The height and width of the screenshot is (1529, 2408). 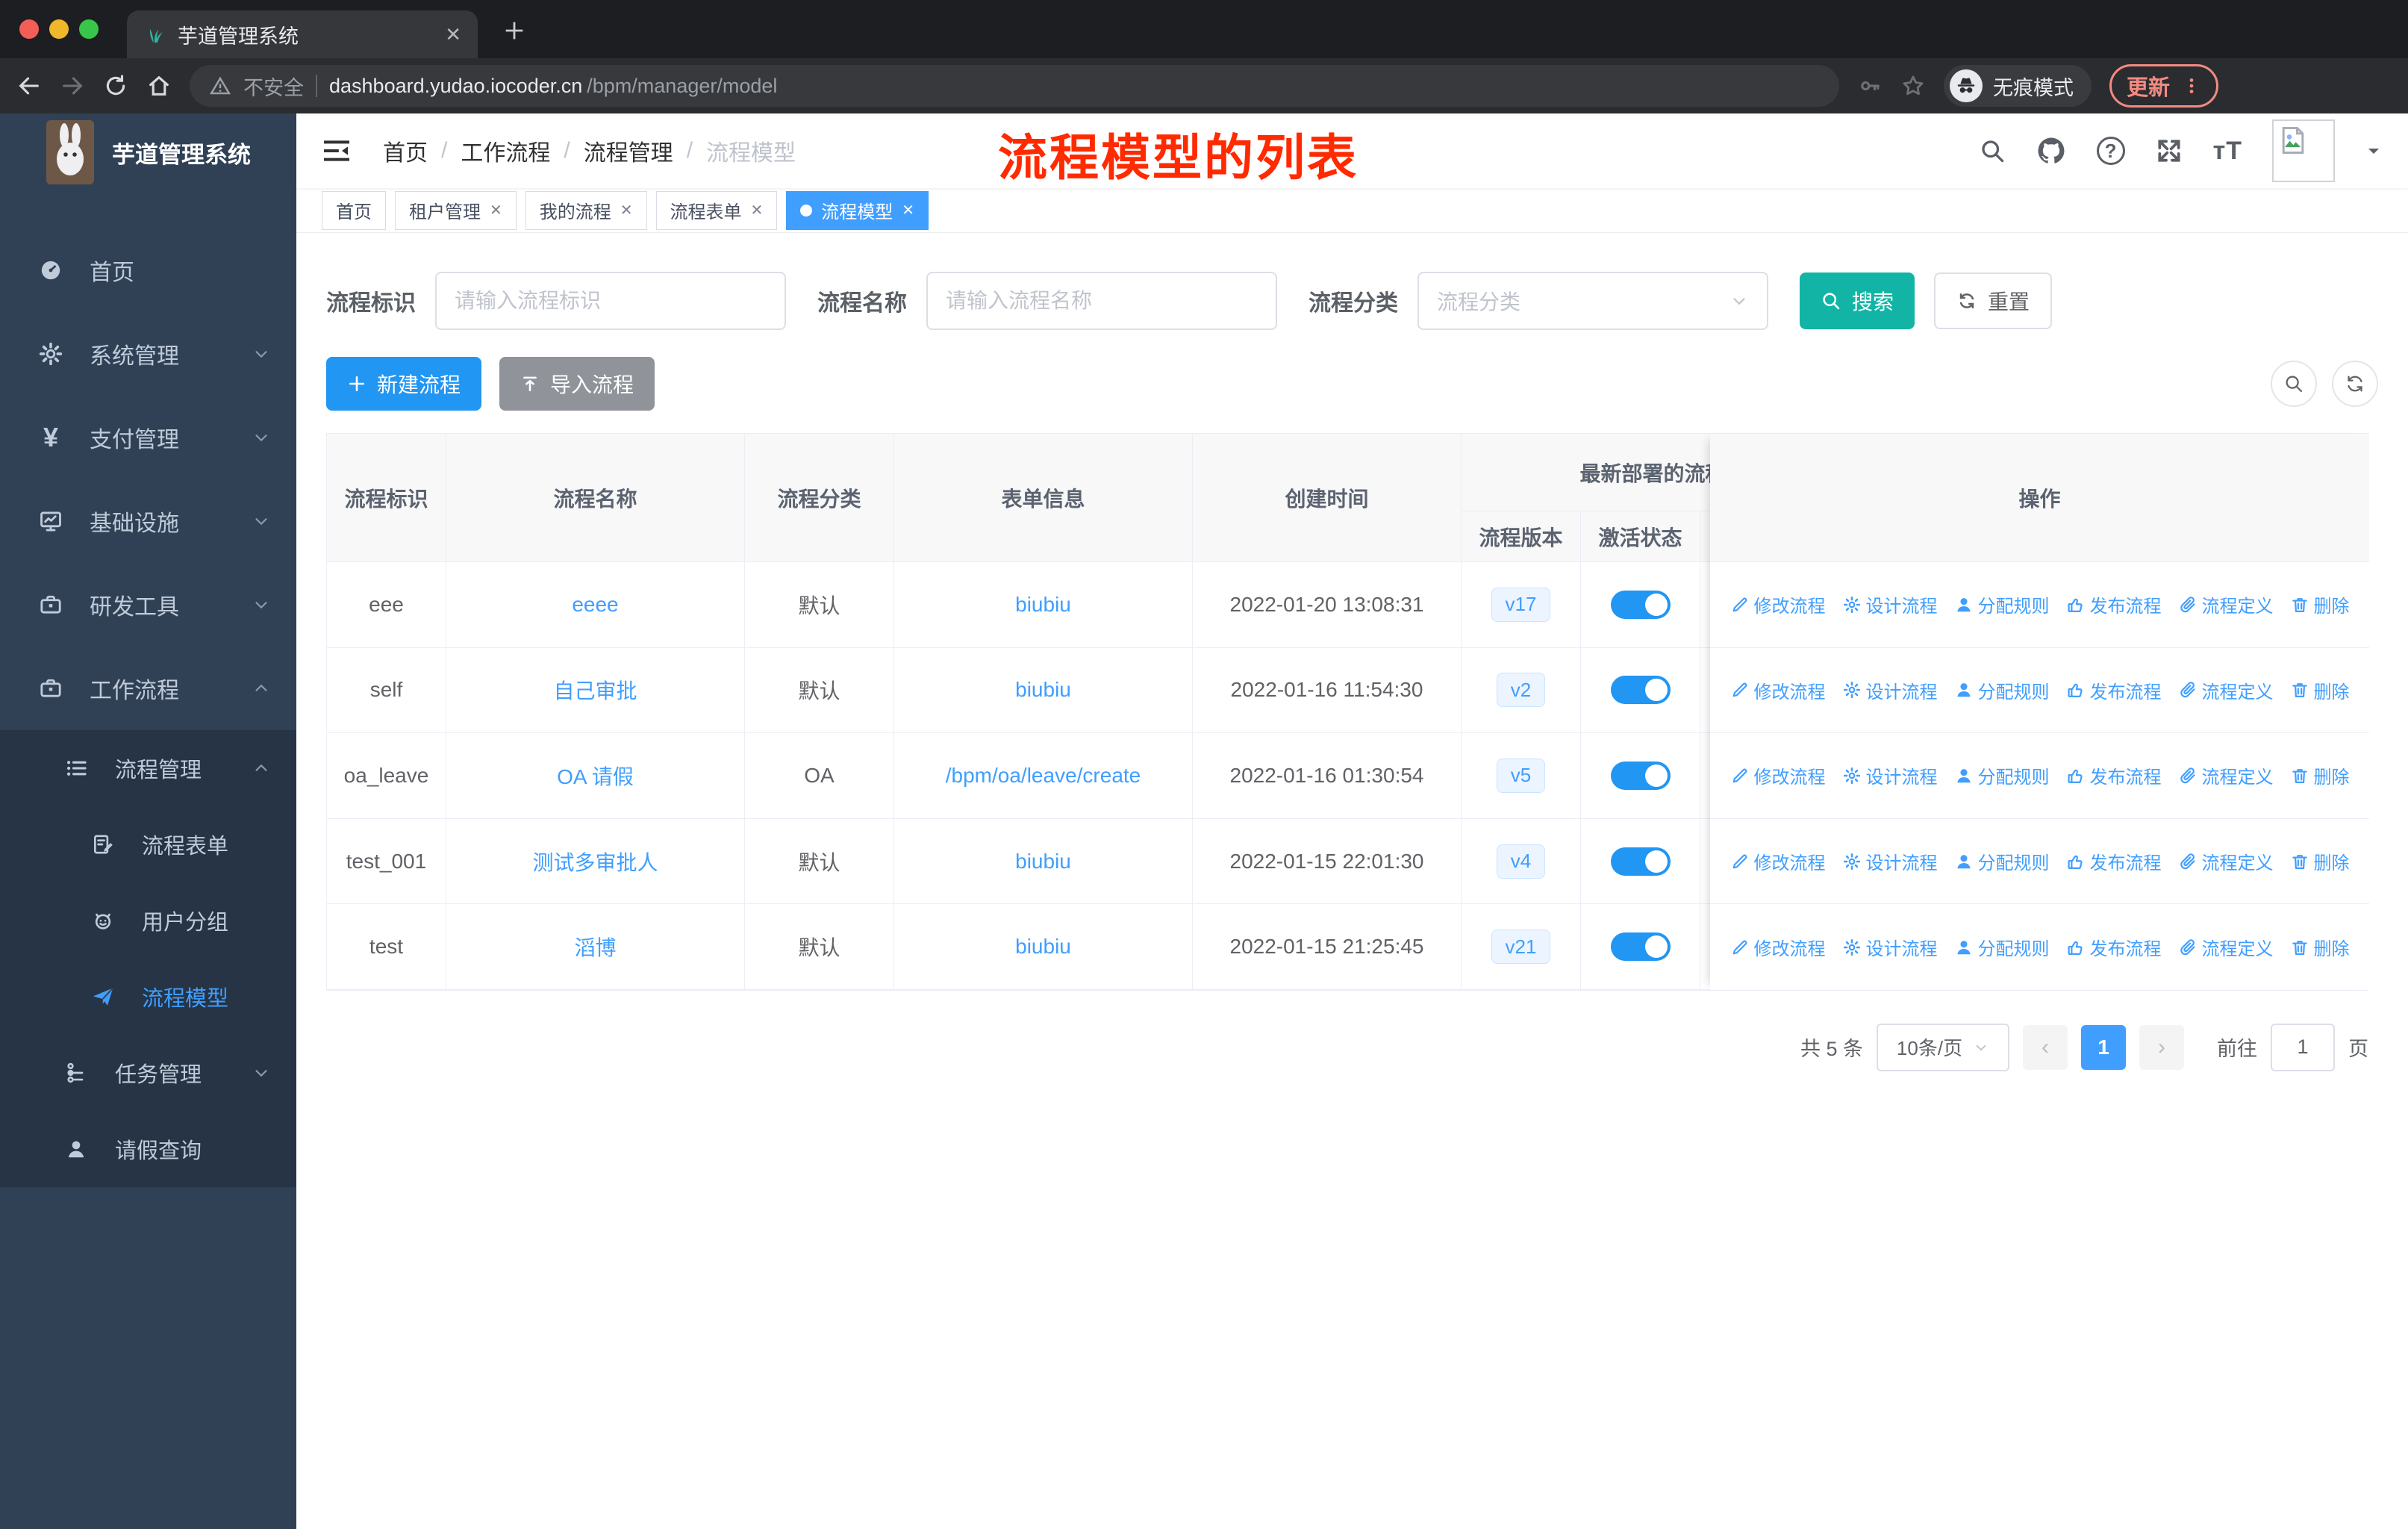 I want to click on sidebar-item-8: 用户分组, so click(x=148, y=920).